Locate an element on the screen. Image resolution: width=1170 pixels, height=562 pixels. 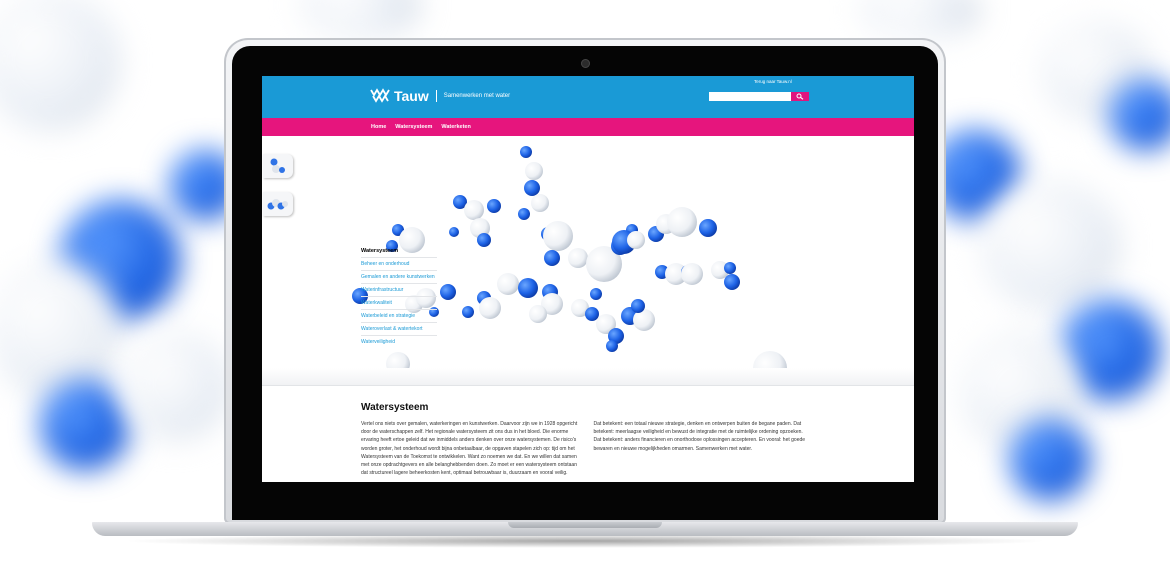
submenu-item-beheer: Beheer en onderhoud is located at coordinates (399, 263).